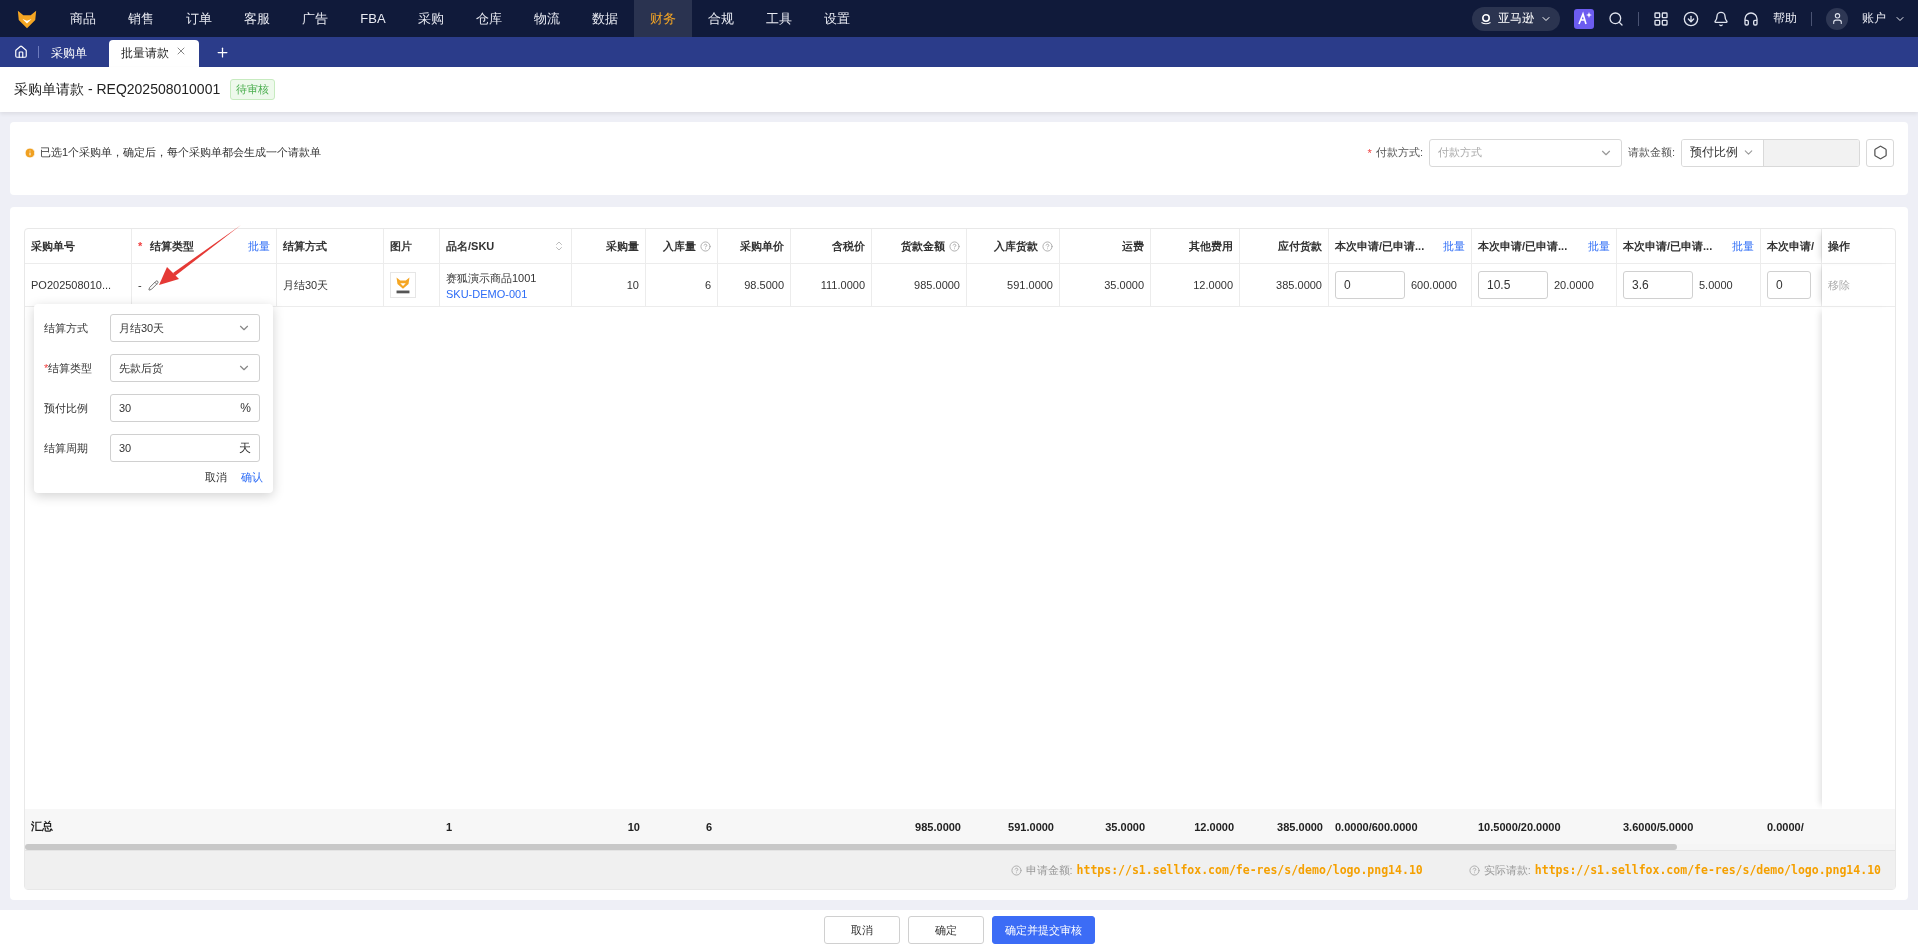 The image size is (1918, 950). Describe the element at coordinates (1574, 285) in the screenshot. I see `applied-amount: 20.0000` at that location.